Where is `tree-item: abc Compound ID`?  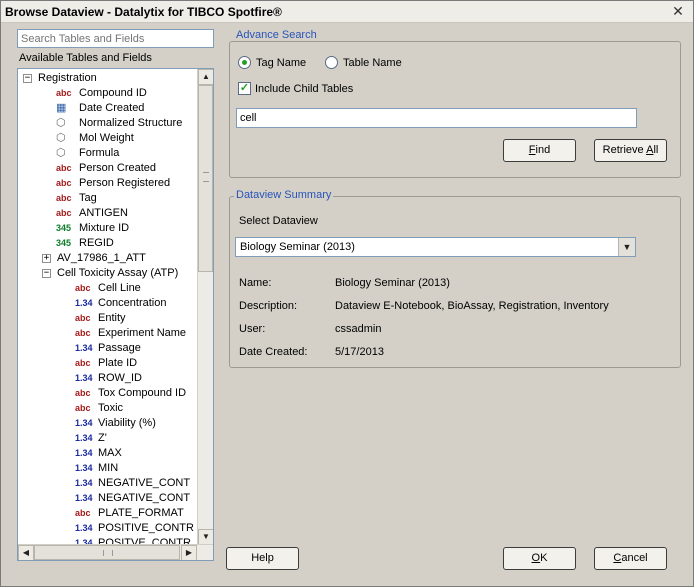 tree-item: abc Compound ID is located at coordinates (101, 93).